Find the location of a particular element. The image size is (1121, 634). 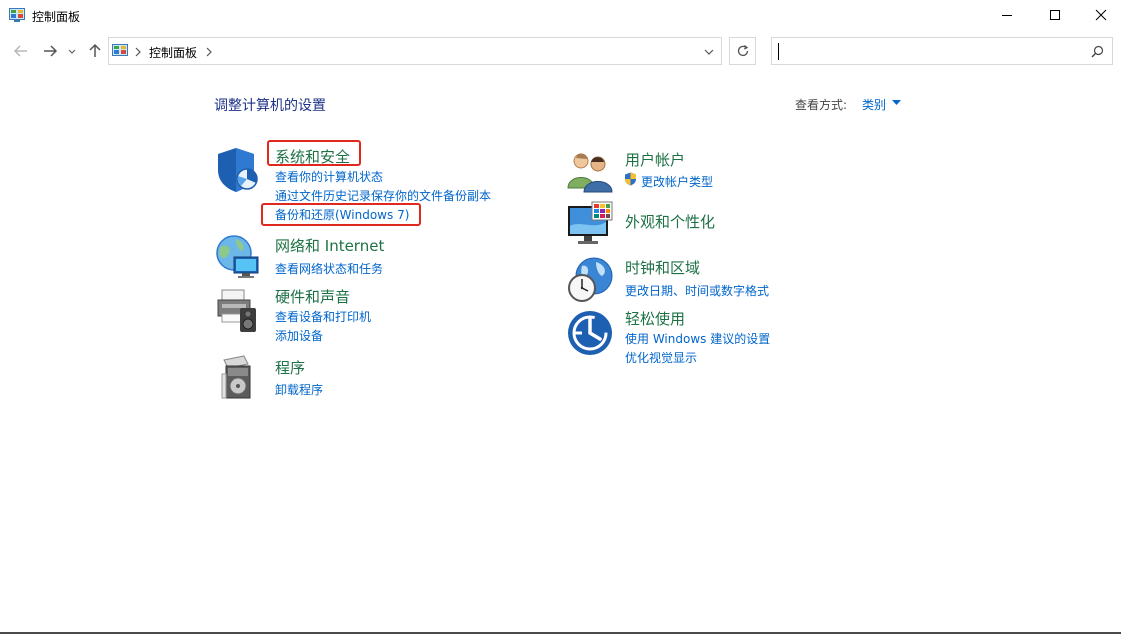

minimize-icon is located at coordinates (1007, 15).